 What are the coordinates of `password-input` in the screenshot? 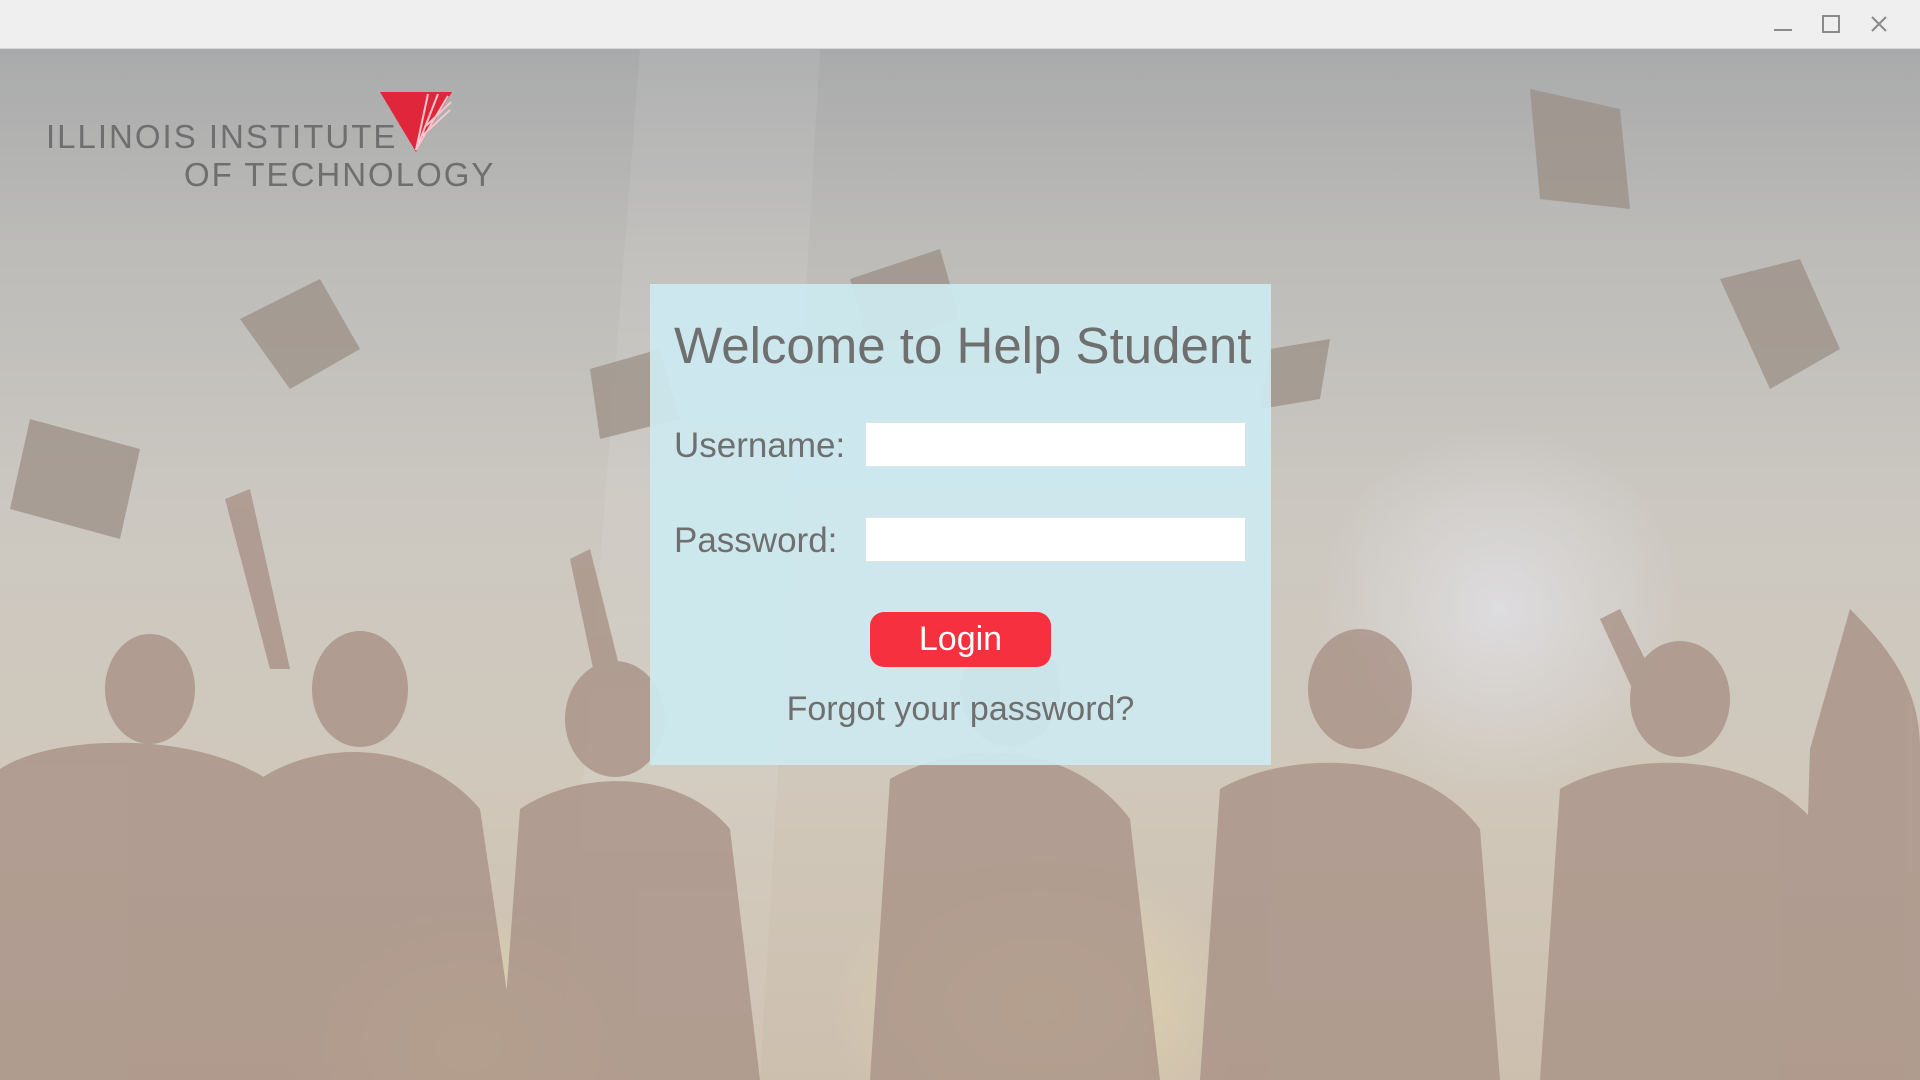 It's located at (1055, 539).